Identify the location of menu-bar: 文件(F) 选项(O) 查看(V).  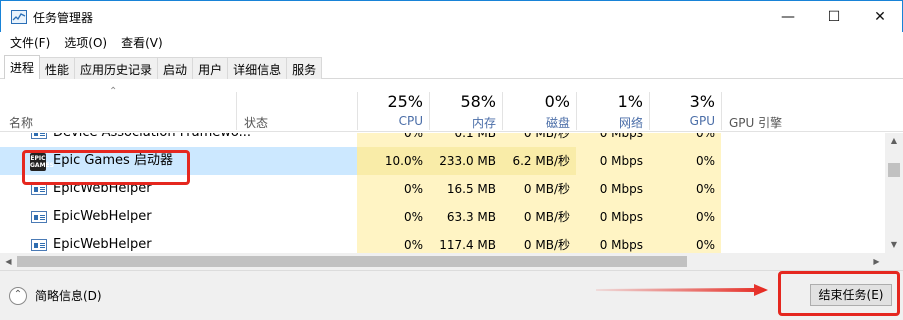
(451, 42).